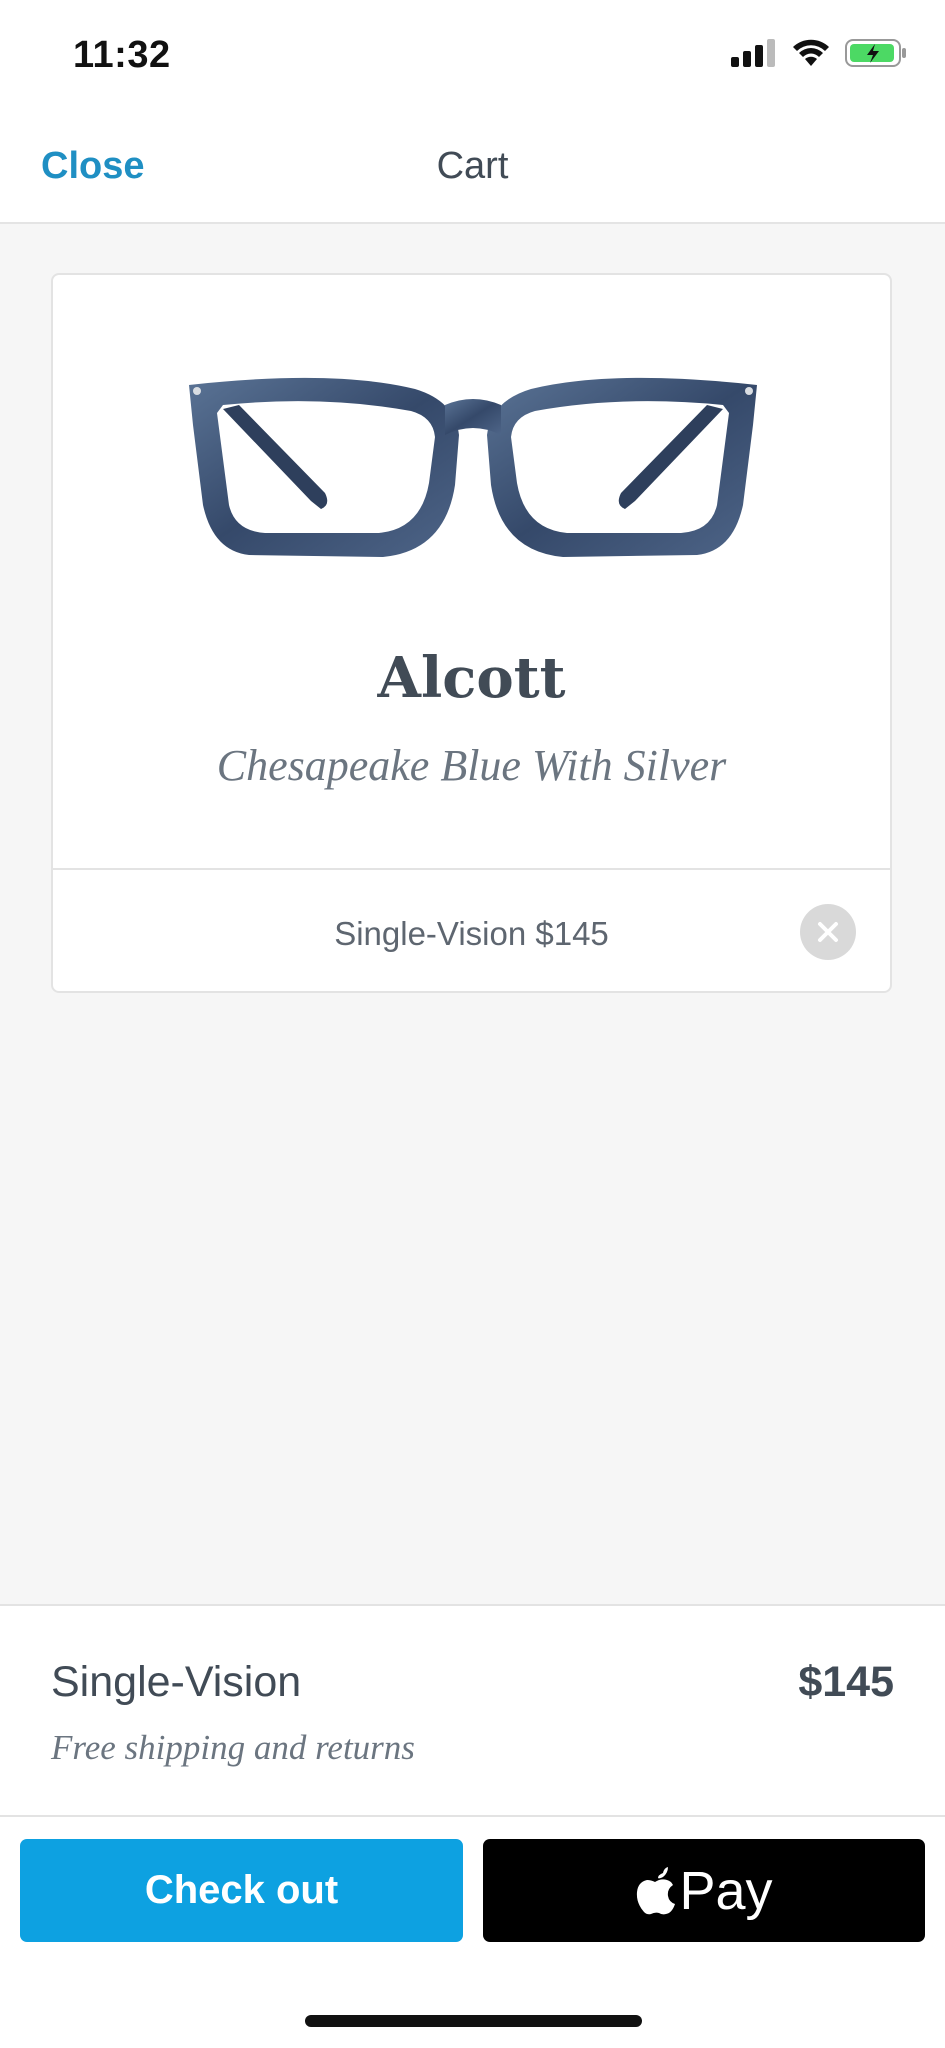 The height and width of the screenshot is (2048, 945). I want to click on signal-icon, so click(753, 53).